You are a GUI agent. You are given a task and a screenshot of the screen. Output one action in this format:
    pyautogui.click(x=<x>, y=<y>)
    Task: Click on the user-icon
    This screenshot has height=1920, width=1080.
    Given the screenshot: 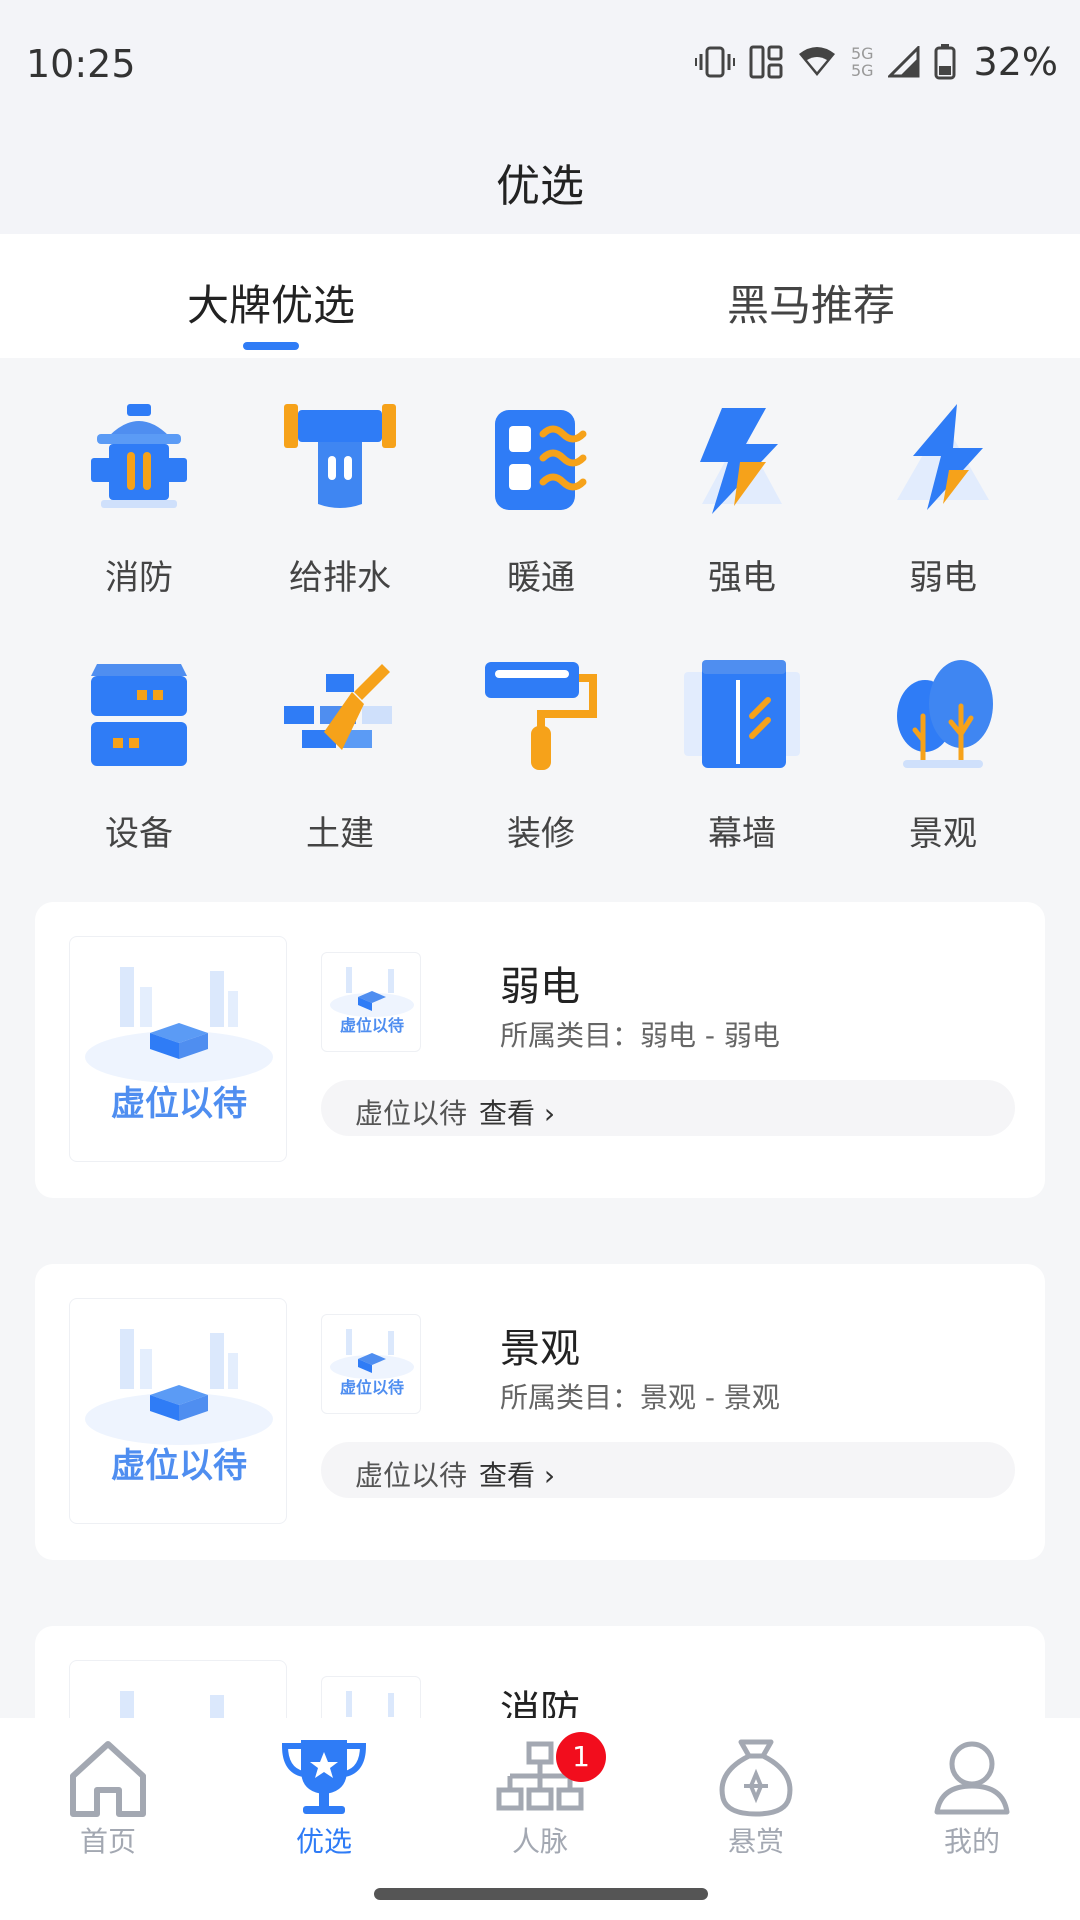 What is the action you would take?
    pyautogui.click(x=972, y=1777)
    